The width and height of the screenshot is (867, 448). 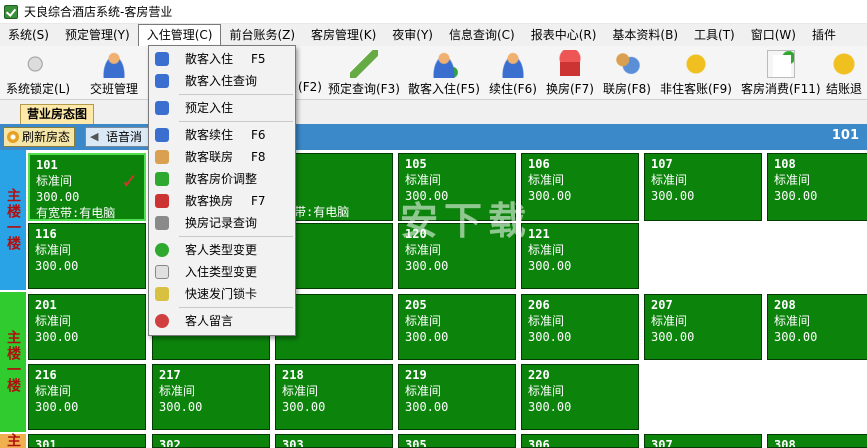 I want to click on room-number: 217, so click(x=170, y=375).